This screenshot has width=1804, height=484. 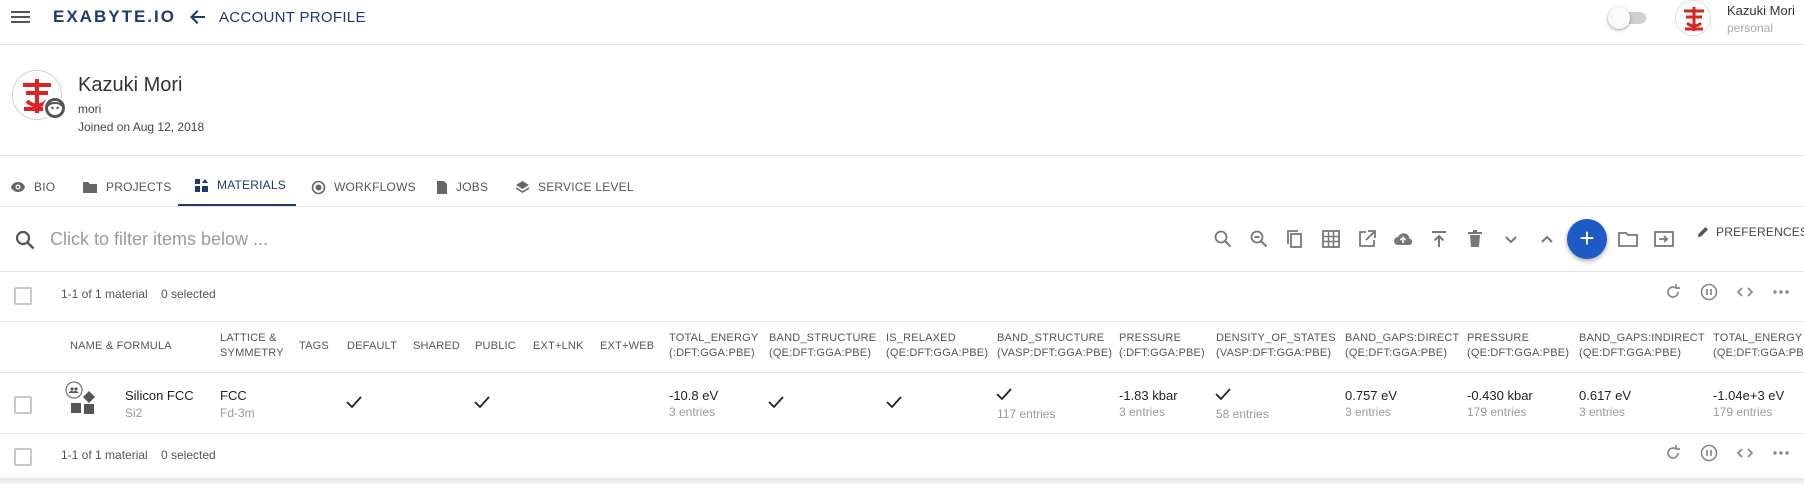 What do you see at coordinates (1367, 239) in the screenshot?
I see `open-external-icon` at bounding box center [1367, 239].